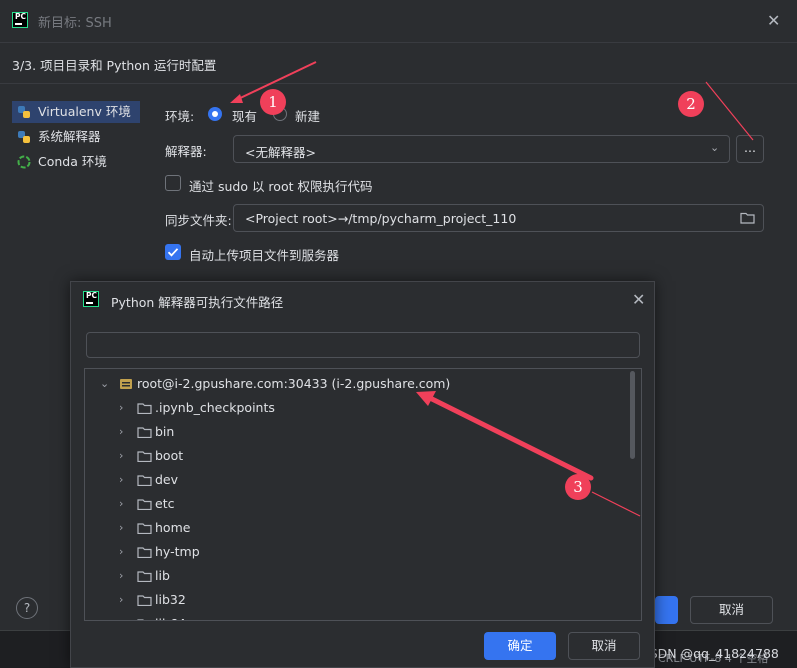  What do you see at coordinates (578, 487) in the screenshot?
I see `annotation-marker-3: 3` at bounding box center [578, 487].